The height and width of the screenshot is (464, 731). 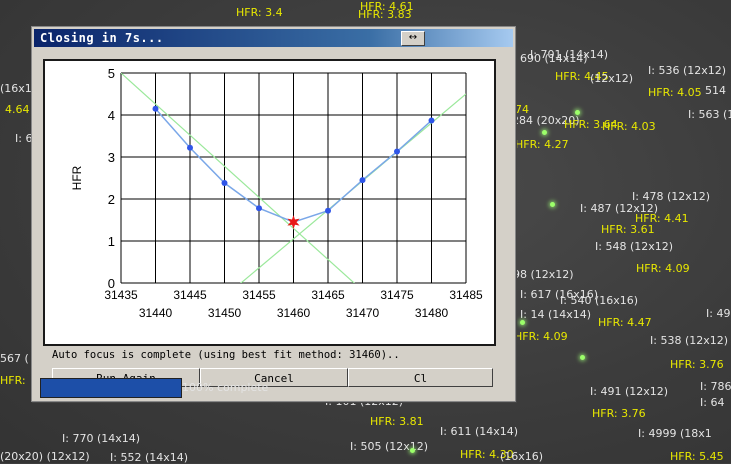 I want to click on star-label: HFR: 4.05, so click(x=675, y=92).